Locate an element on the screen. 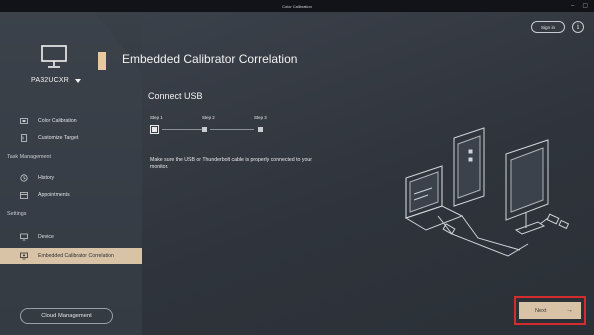  step-label-2: Step 2 is located at coordinates (208, 117).